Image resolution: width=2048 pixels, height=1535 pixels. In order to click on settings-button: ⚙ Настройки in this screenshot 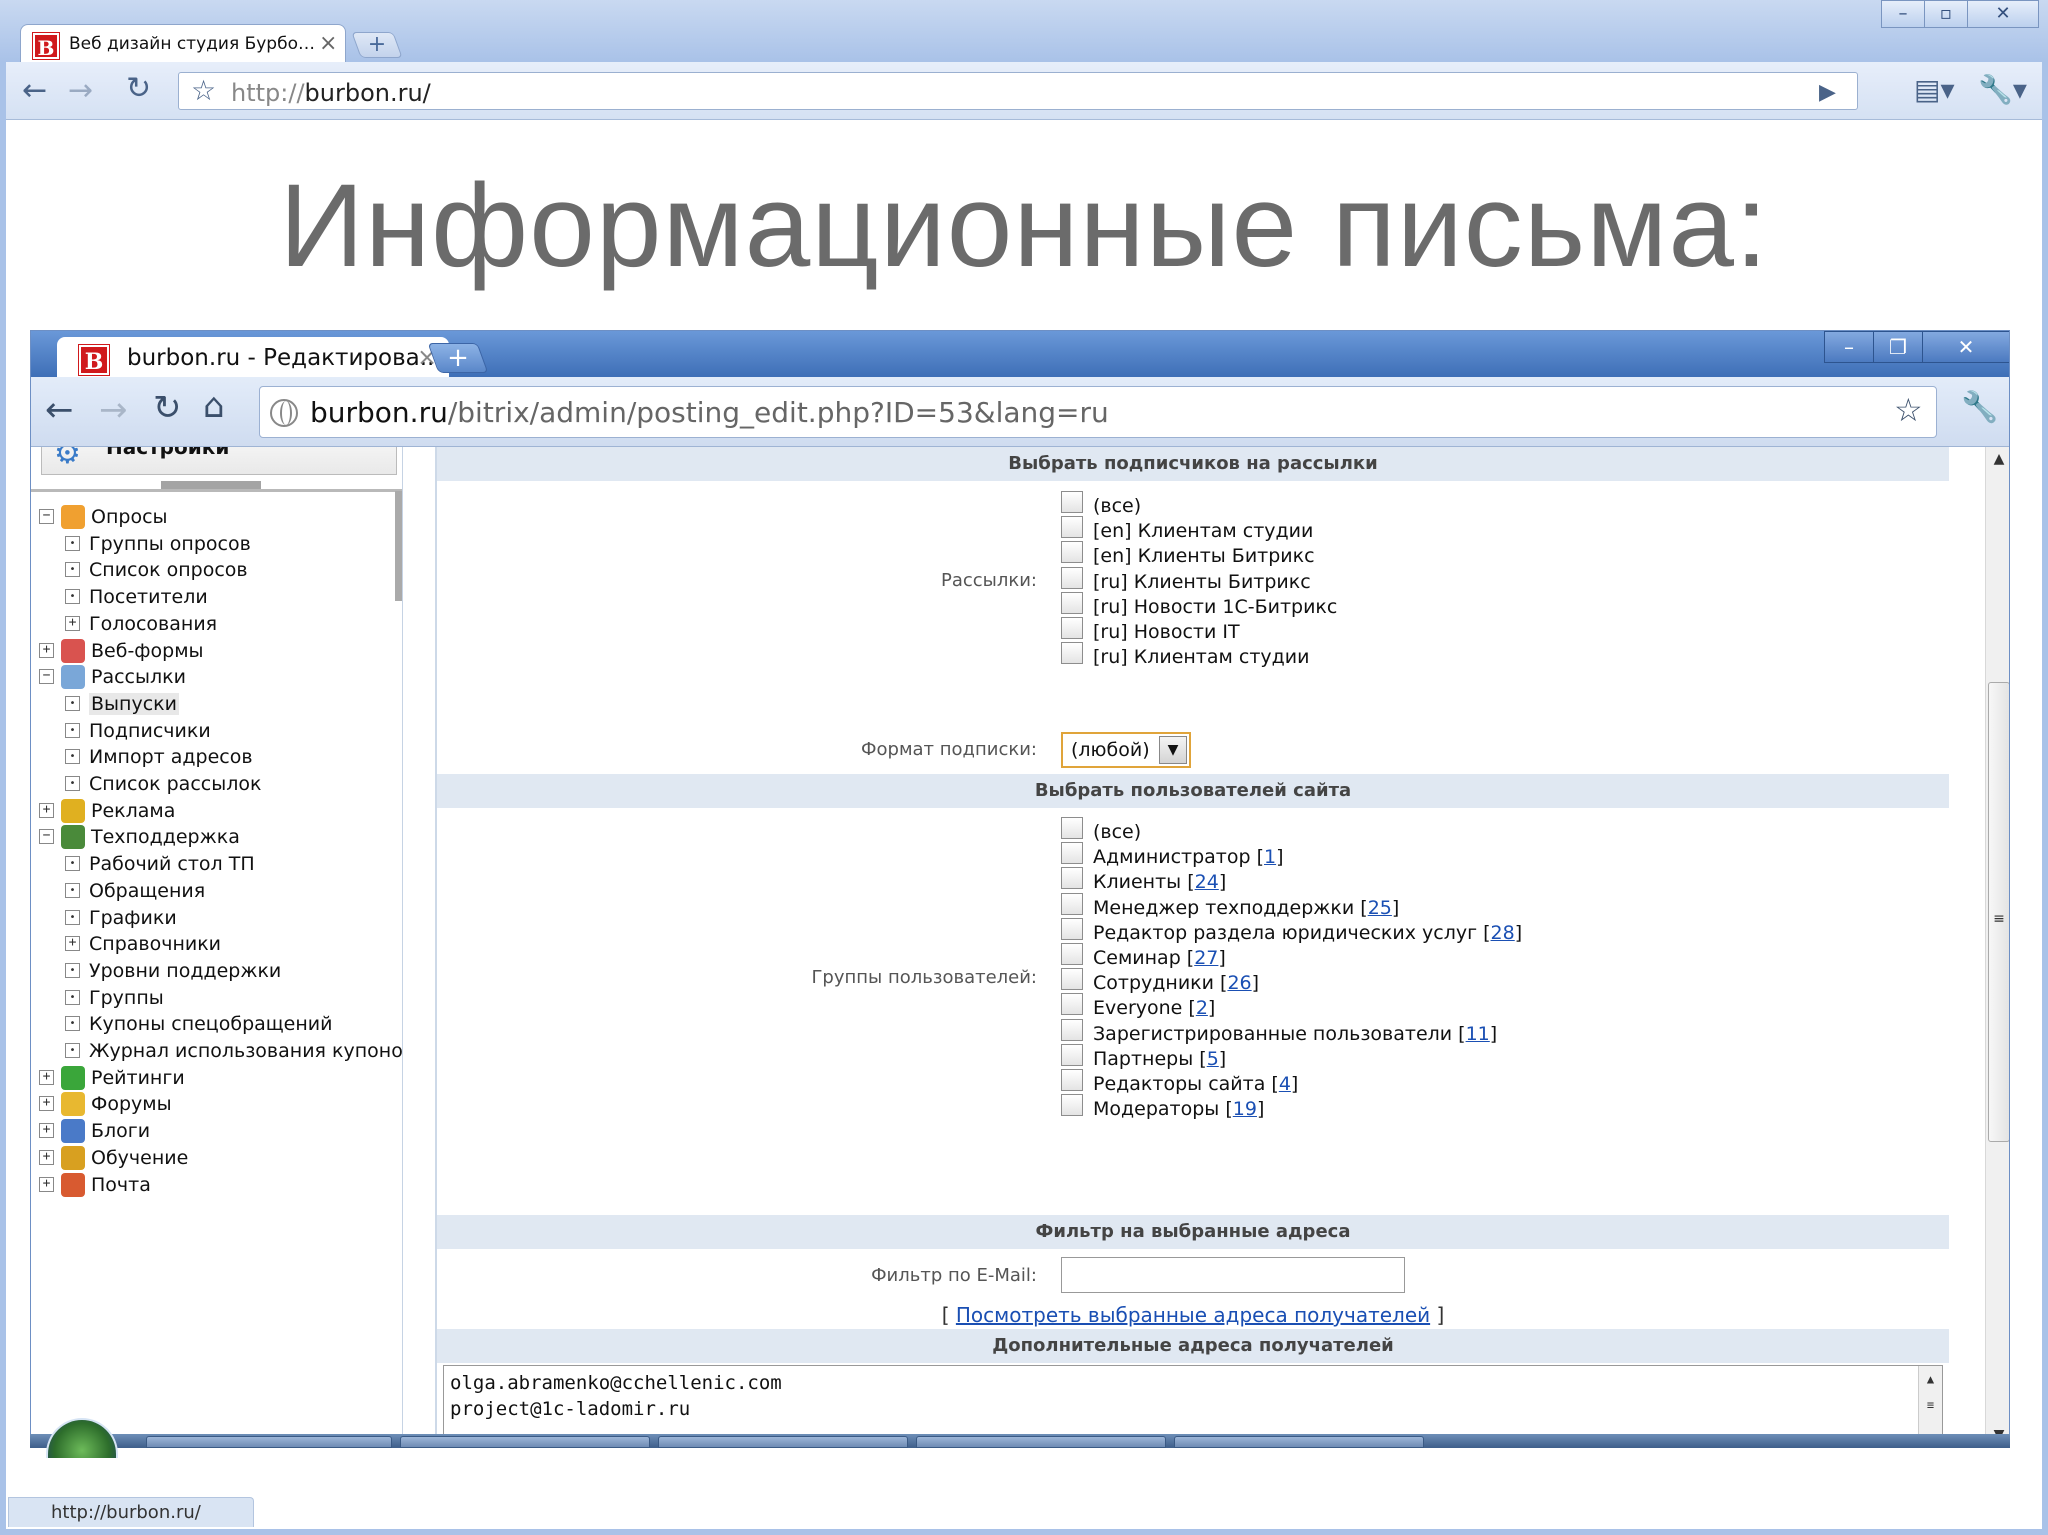, I will do `click(219, 461)`.